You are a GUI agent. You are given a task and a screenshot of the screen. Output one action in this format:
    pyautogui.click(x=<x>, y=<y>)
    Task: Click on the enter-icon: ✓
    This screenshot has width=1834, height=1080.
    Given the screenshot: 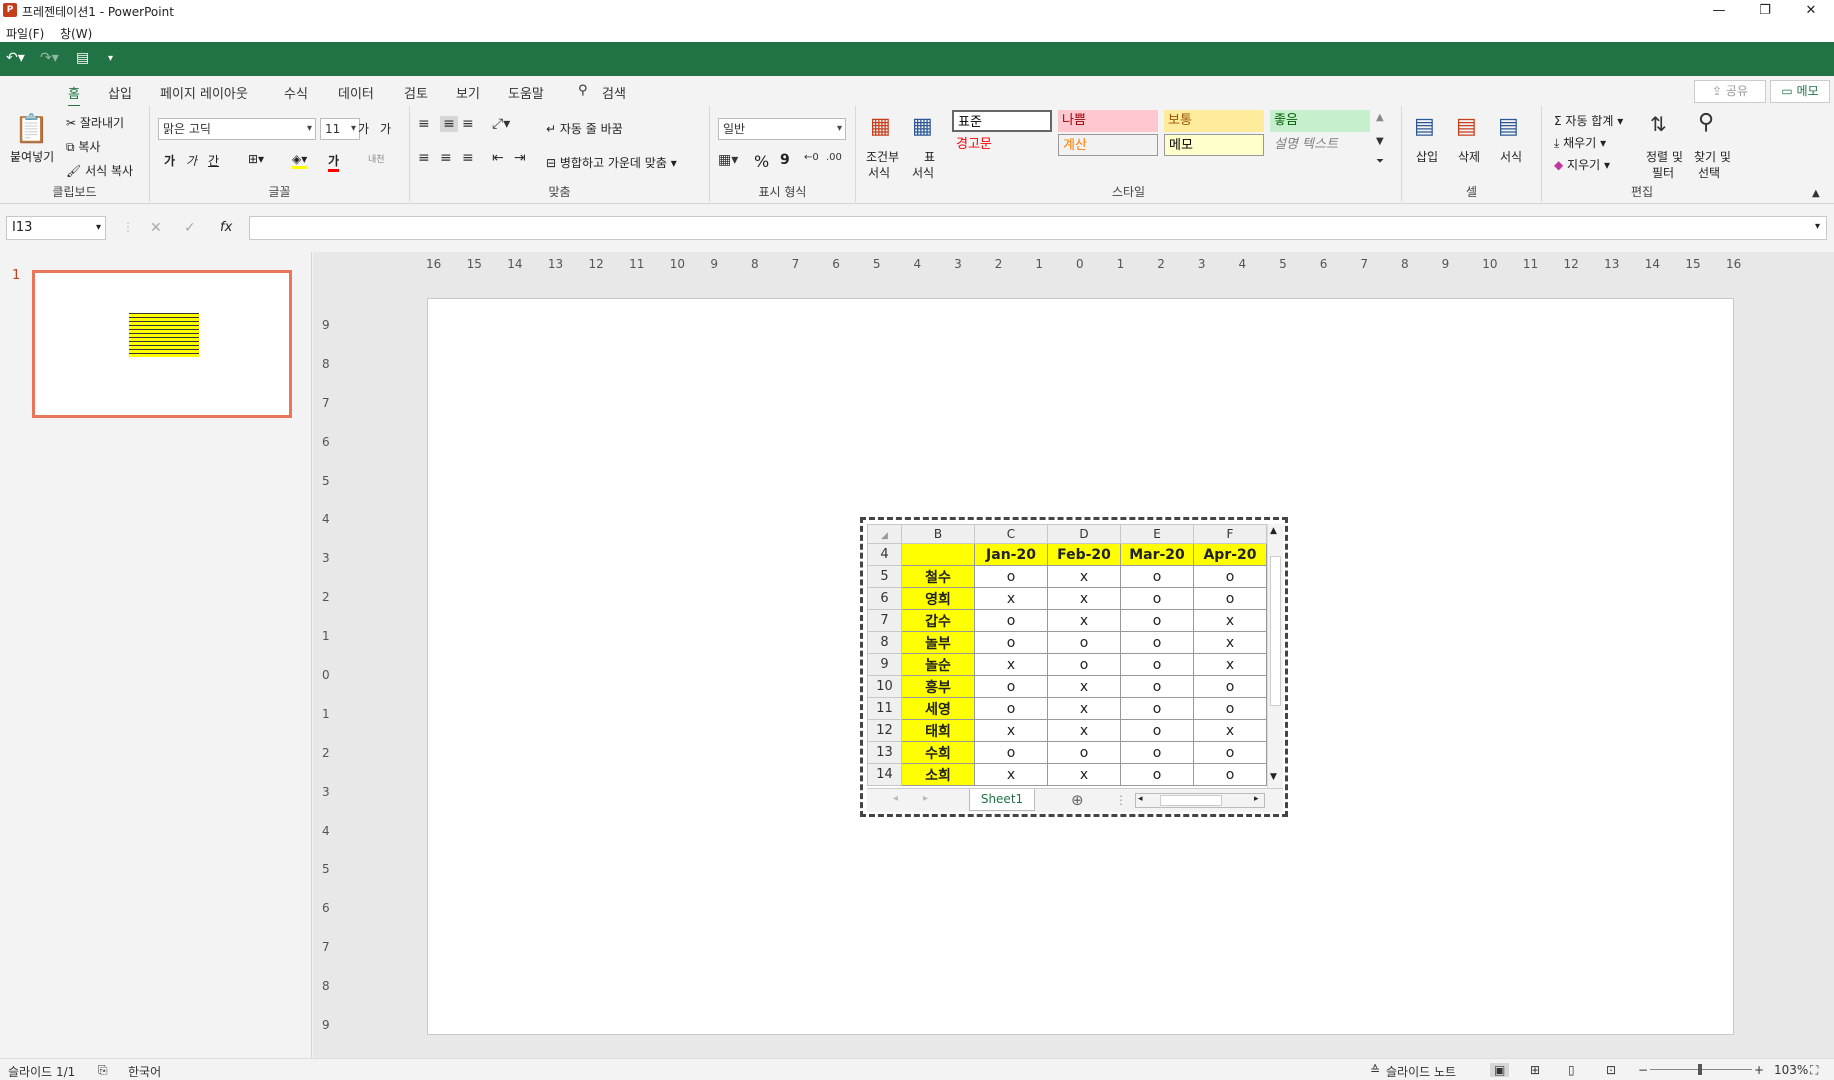 What is the action you would take?
    pyautogui.click(x=190, y=228)
    